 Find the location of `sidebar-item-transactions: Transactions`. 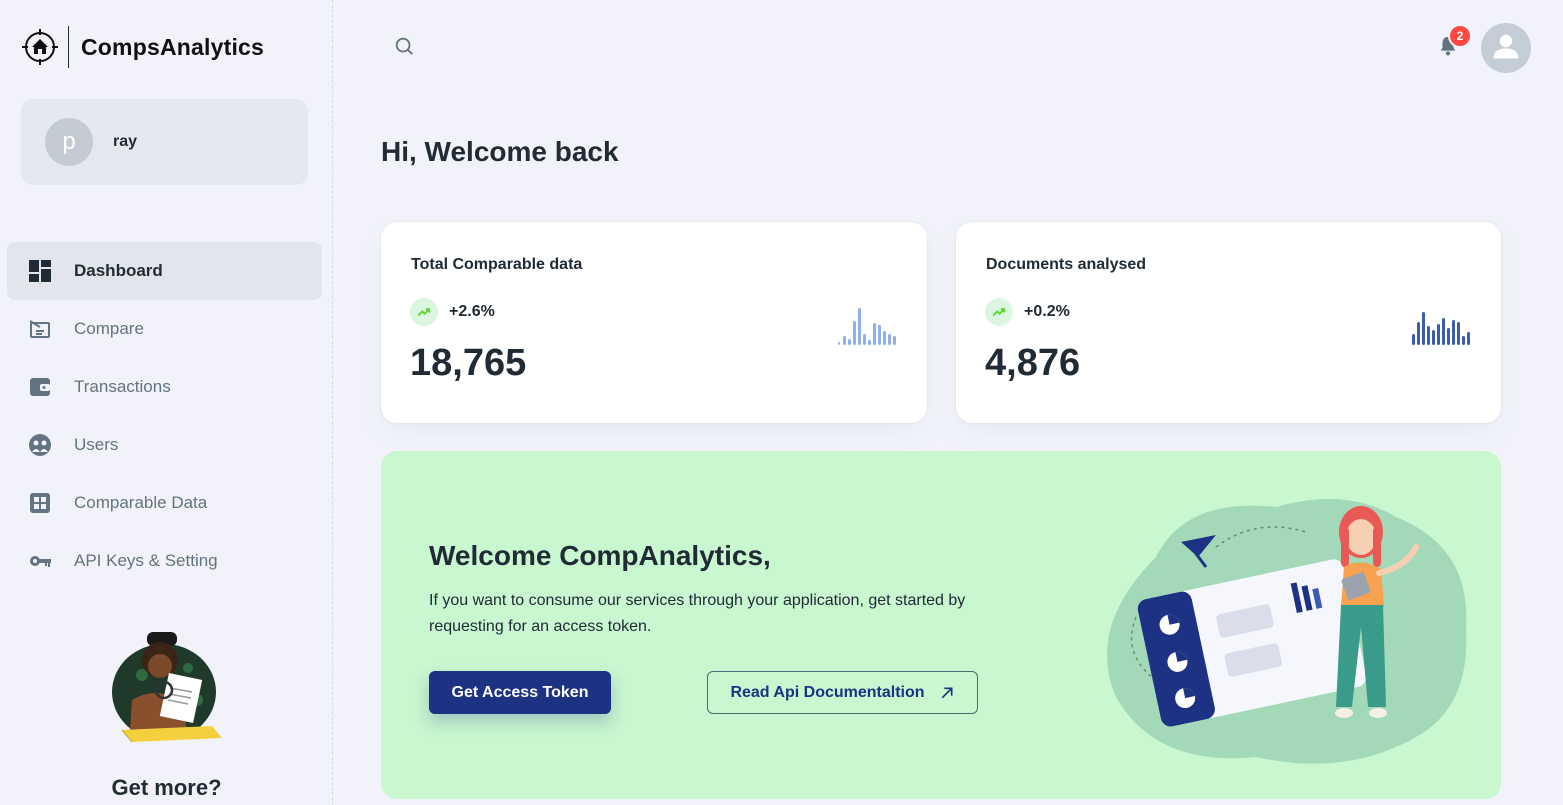

sidebar-item-transactions: Transactions is located at coordinates (164, 387).